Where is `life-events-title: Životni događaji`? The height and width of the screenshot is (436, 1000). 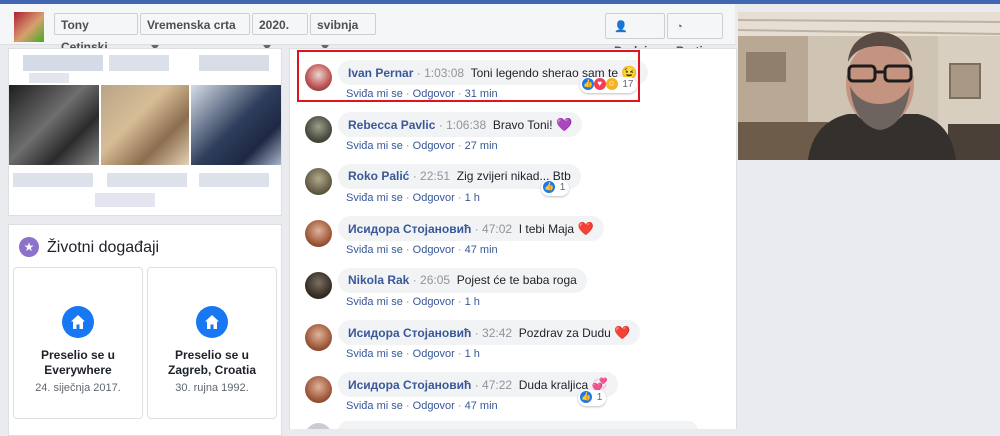
life-events-title: Životni događaji is located at coordinates (103, 247).